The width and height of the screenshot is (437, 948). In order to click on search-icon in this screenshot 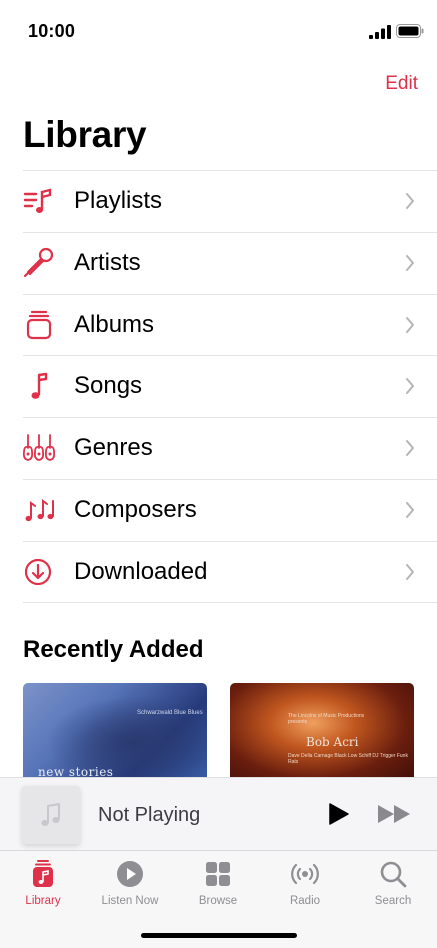, I will do `click(393, 874)`.